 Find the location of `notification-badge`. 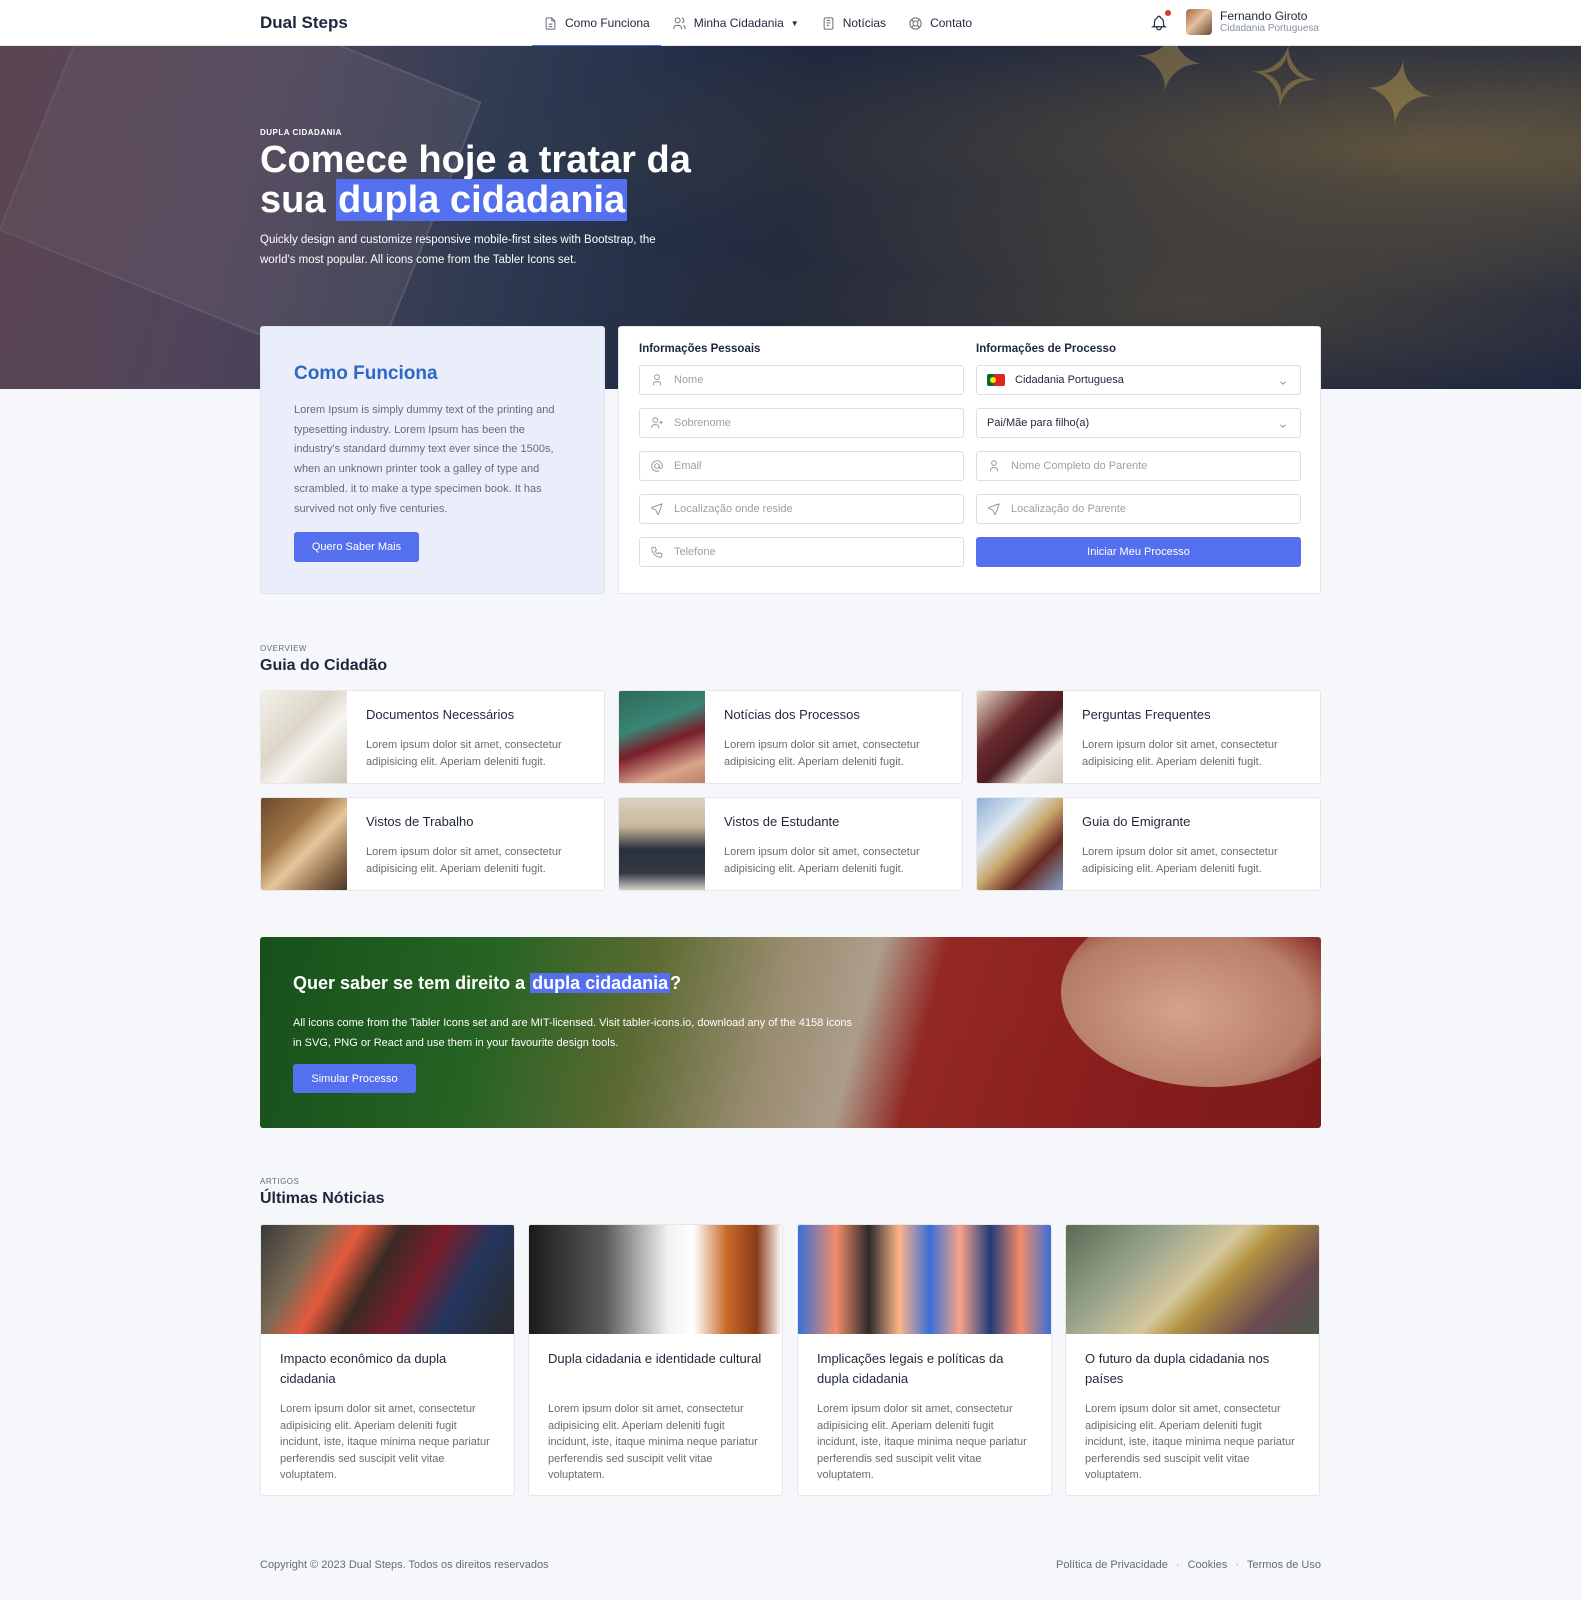

notification-badge is located at coordinates (1168, 13).